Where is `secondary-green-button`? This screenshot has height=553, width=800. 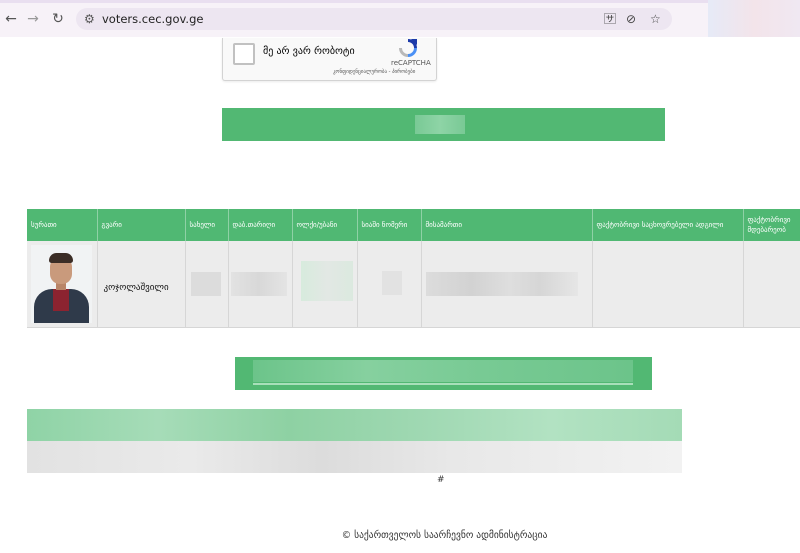 secondary-green-button is located at coordinates (443, 373).